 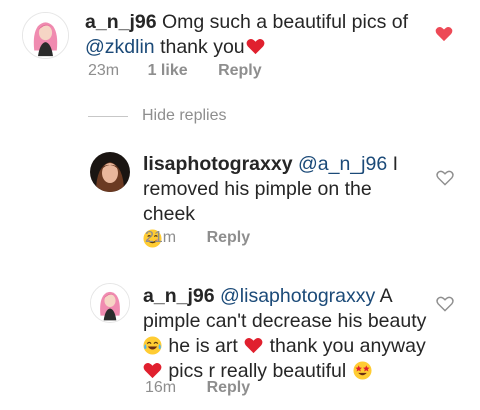 What do you see at coordinates (161, 237) in the screenshot?
I see `reply1-time: 21m` at bounding box center [161, 237].